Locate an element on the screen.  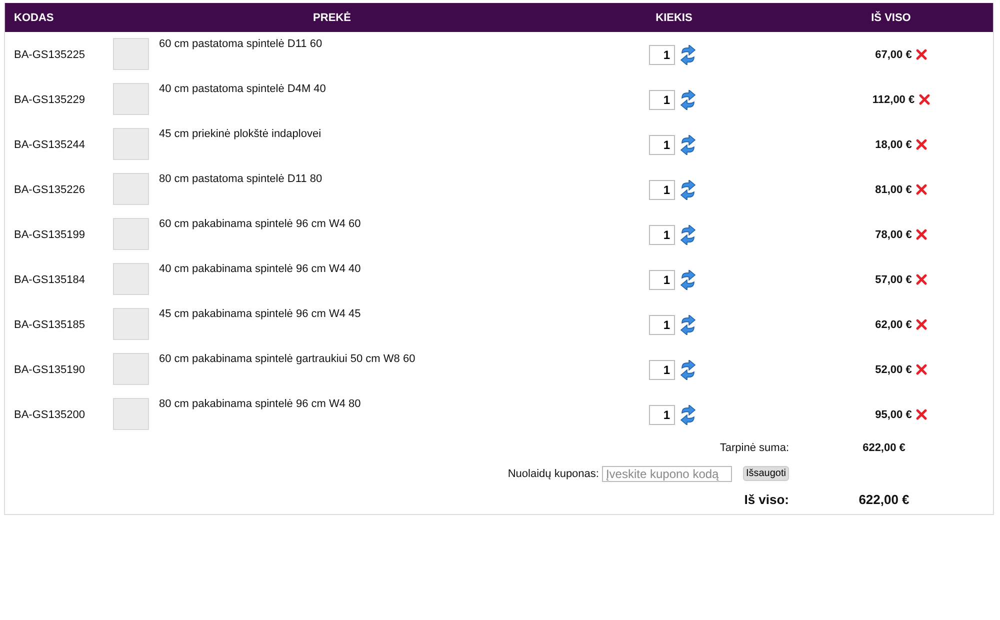
product-name: 60 cm pakabinama spintelė gartraukiui 50 cm W8 60 is located at coordinates (287, 359).